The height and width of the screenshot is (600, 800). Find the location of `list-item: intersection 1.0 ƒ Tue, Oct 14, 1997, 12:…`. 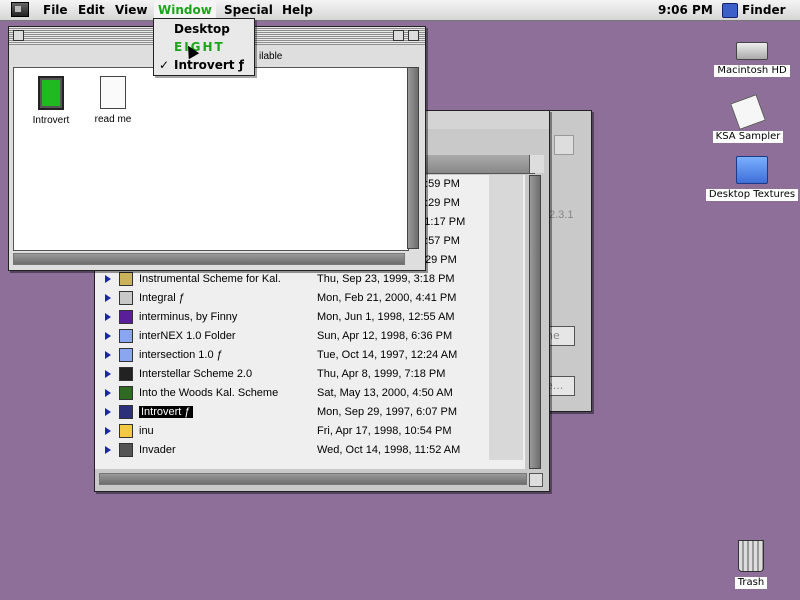

list-item: intersection 1.0 ƒ Tue, Oct 14, 1997, 12:… is located at coordinates (309, 355).